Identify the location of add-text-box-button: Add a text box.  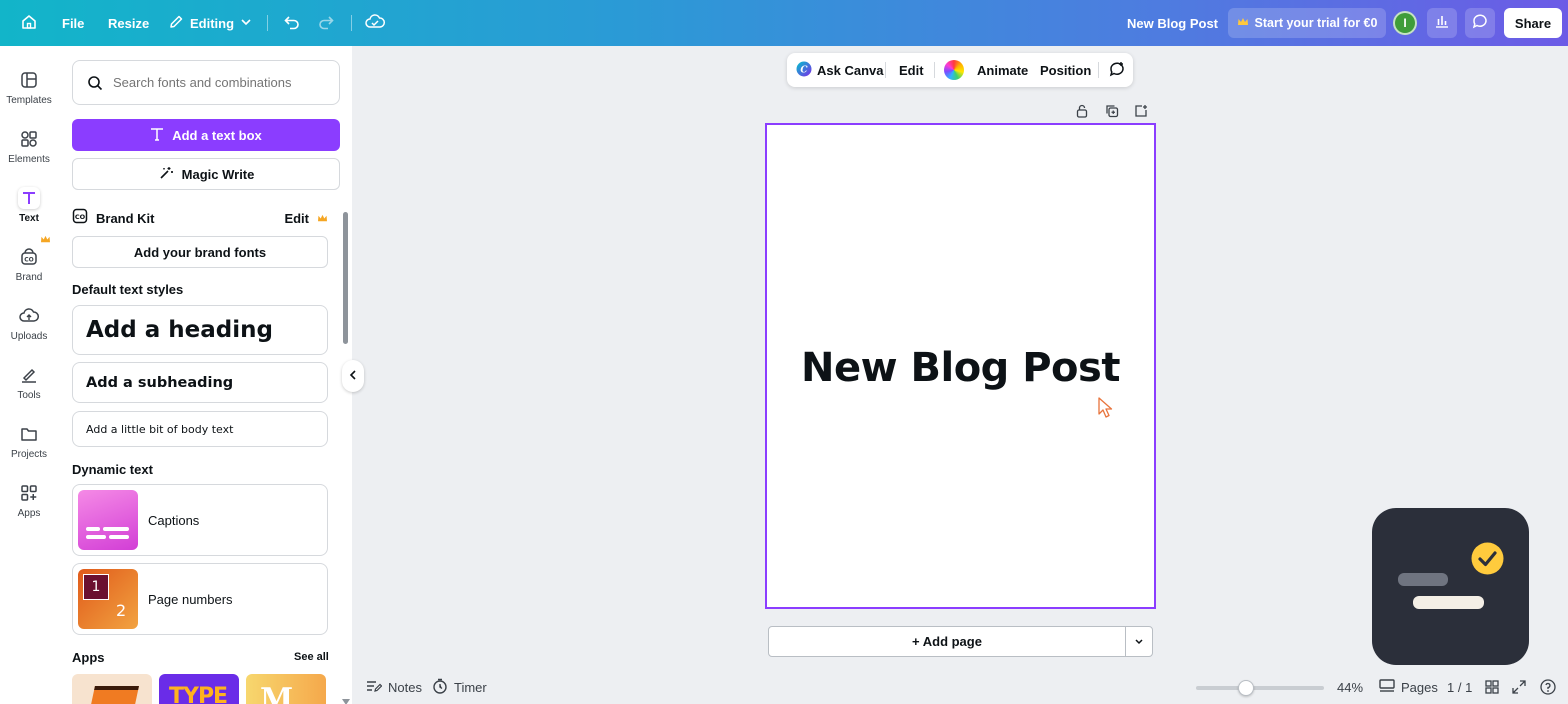
(206, 135).